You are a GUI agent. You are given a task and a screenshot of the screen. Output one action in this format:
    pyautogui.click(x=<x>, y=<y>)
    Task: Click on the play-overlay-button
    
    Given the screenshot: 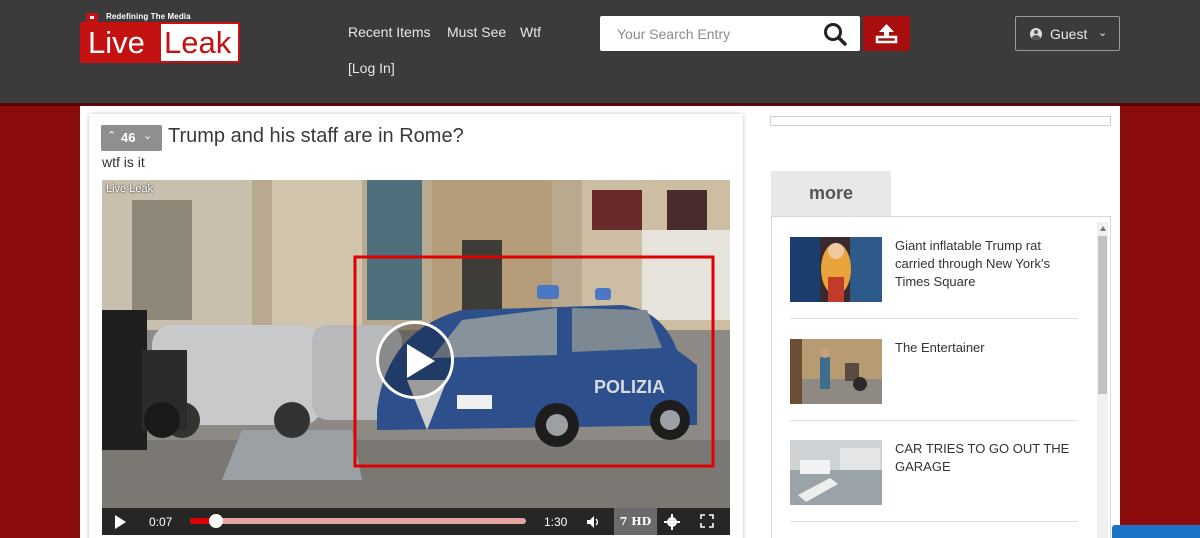 What is the action you would take?
    pyautogui.click(x=415, y=360)
    